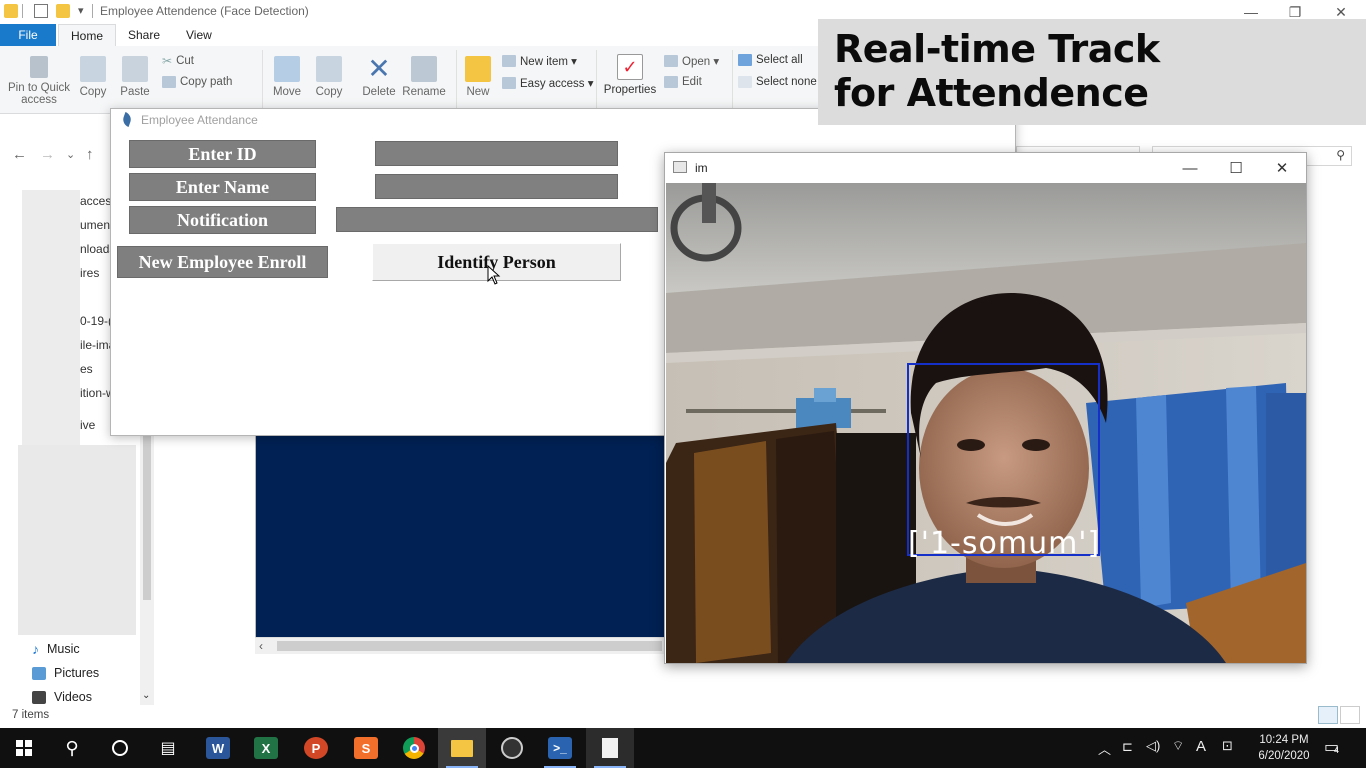 The height and width of the screenshot is (768, 1366). Describe the element at coordinates (469, 646) in the screenshot. I see `horizontal-scrollbar-thumb` at that location.